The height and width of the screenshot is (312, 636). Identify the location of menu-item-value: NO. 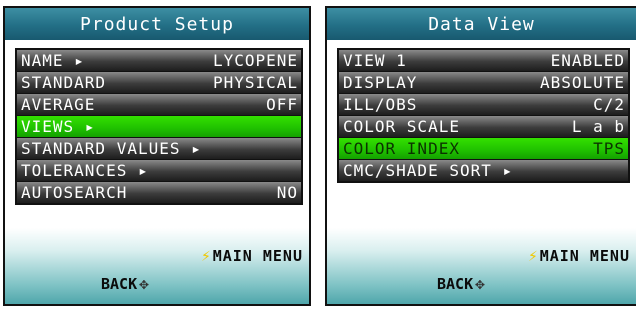
(287, 192).